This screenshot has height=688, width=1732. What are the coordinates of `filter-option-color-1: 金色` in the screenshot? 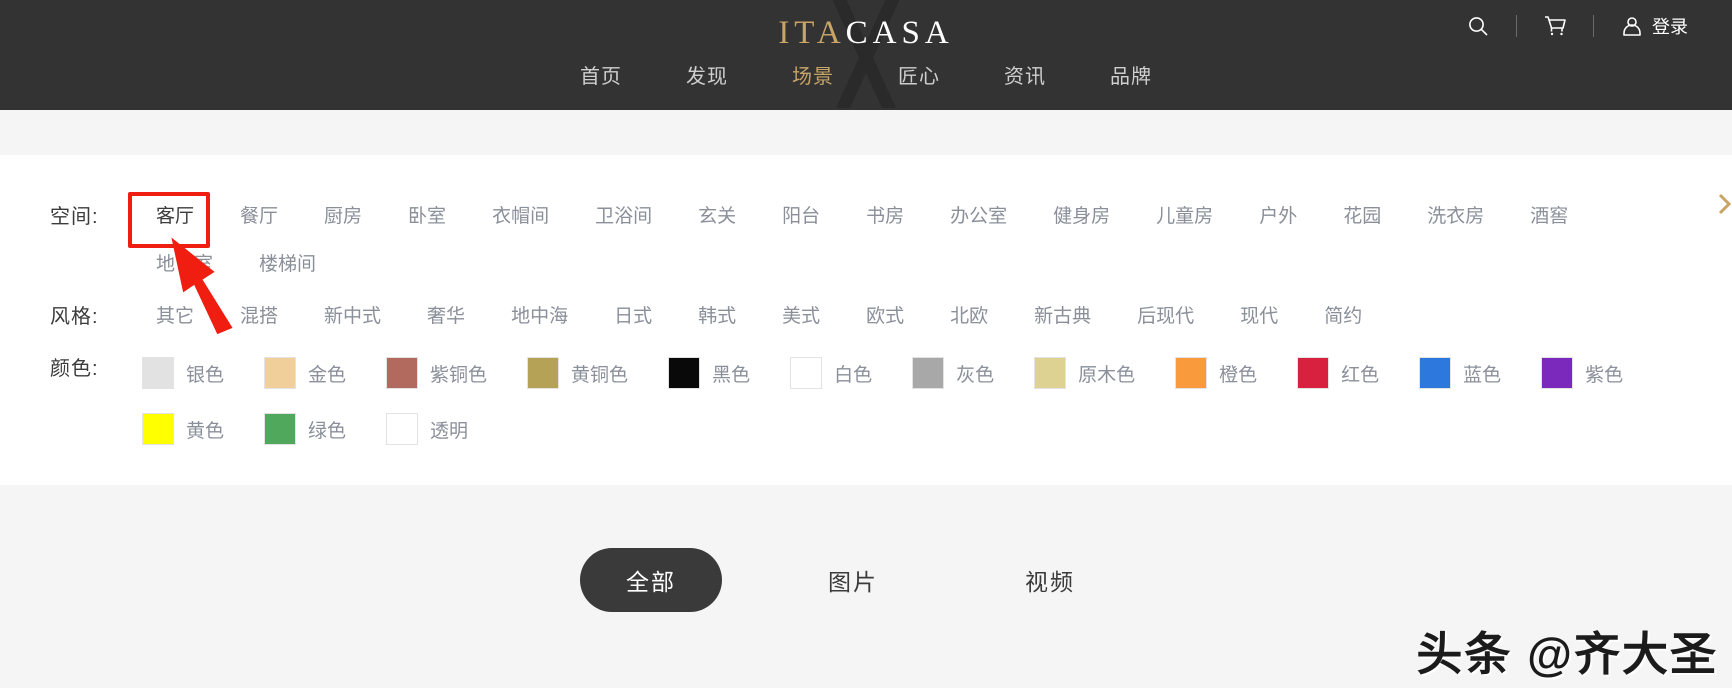 It's located at (305, 373).